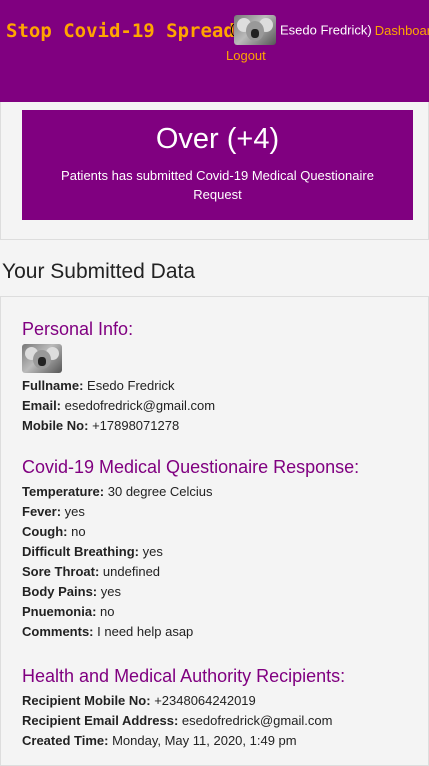 This screenshot has height=766, width=429. I want to click on field-value: I need help asap, so click(145, 631).